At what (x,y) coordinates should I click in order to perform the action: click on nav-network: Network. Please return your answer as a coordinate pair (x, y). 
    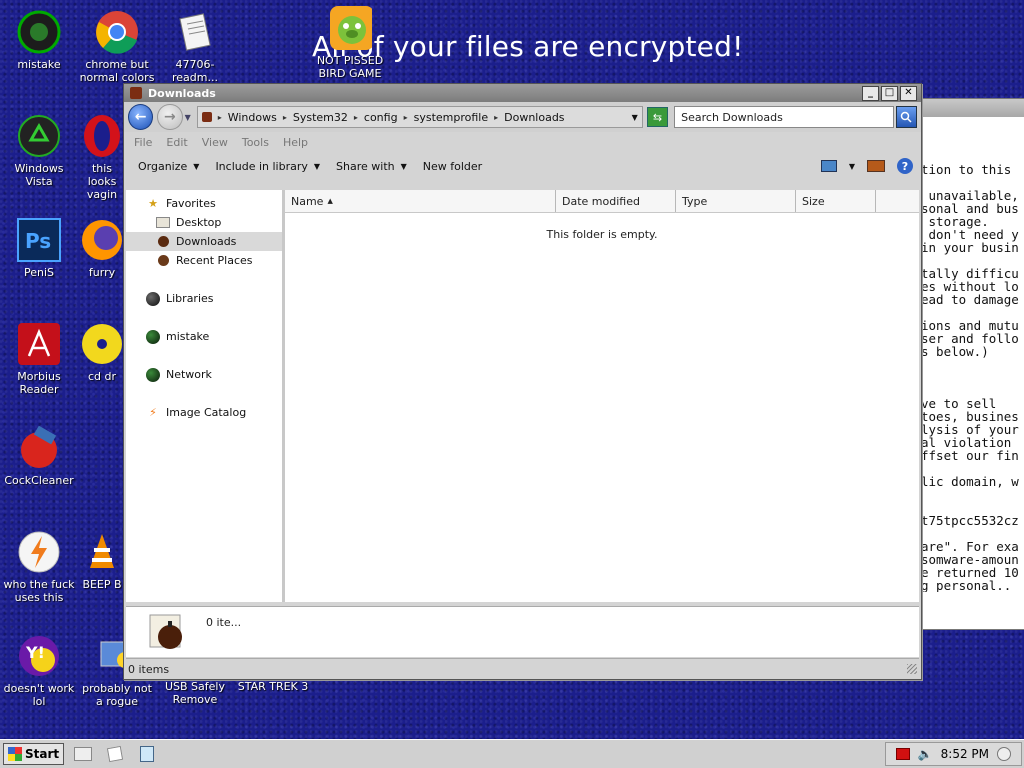
    Looking at the image, I should click on (204, 374).